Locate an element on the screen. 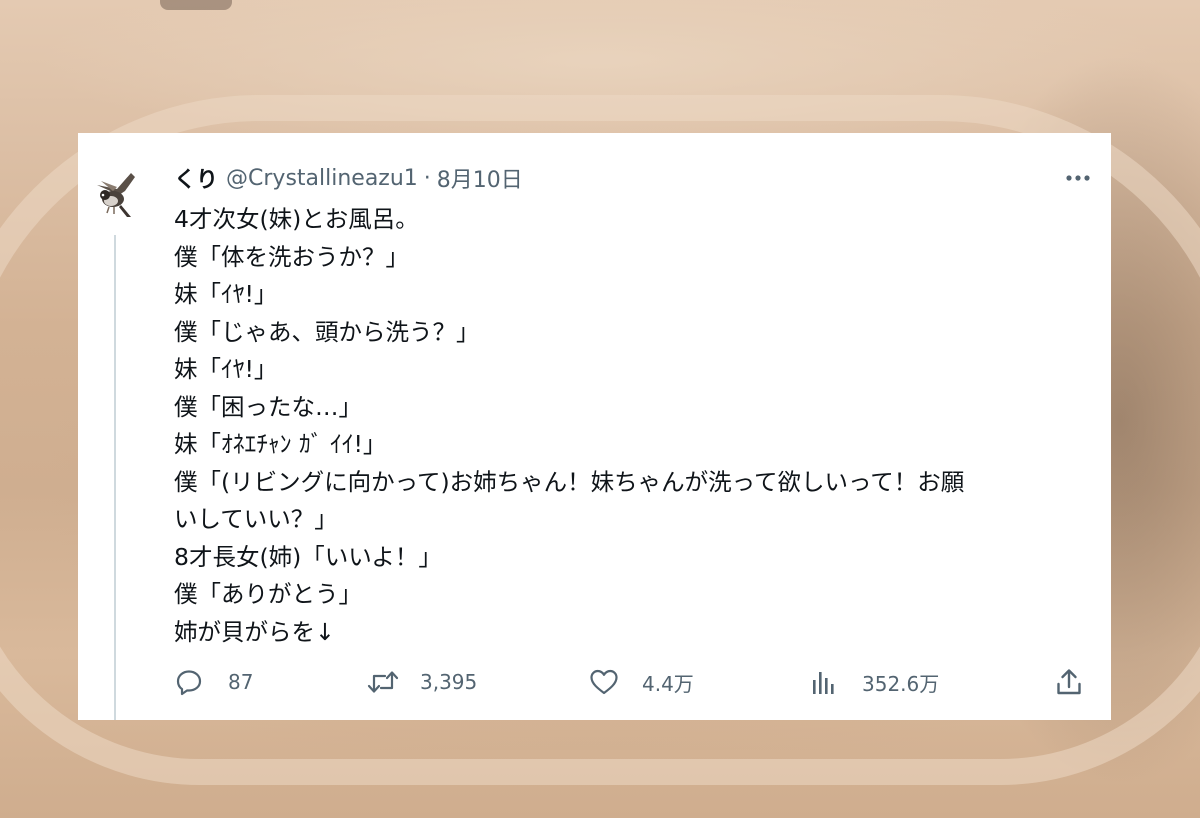 This screenshot has width=1200, height=818. tweet-date: 8月10日 is located at coordinates (480, 178).